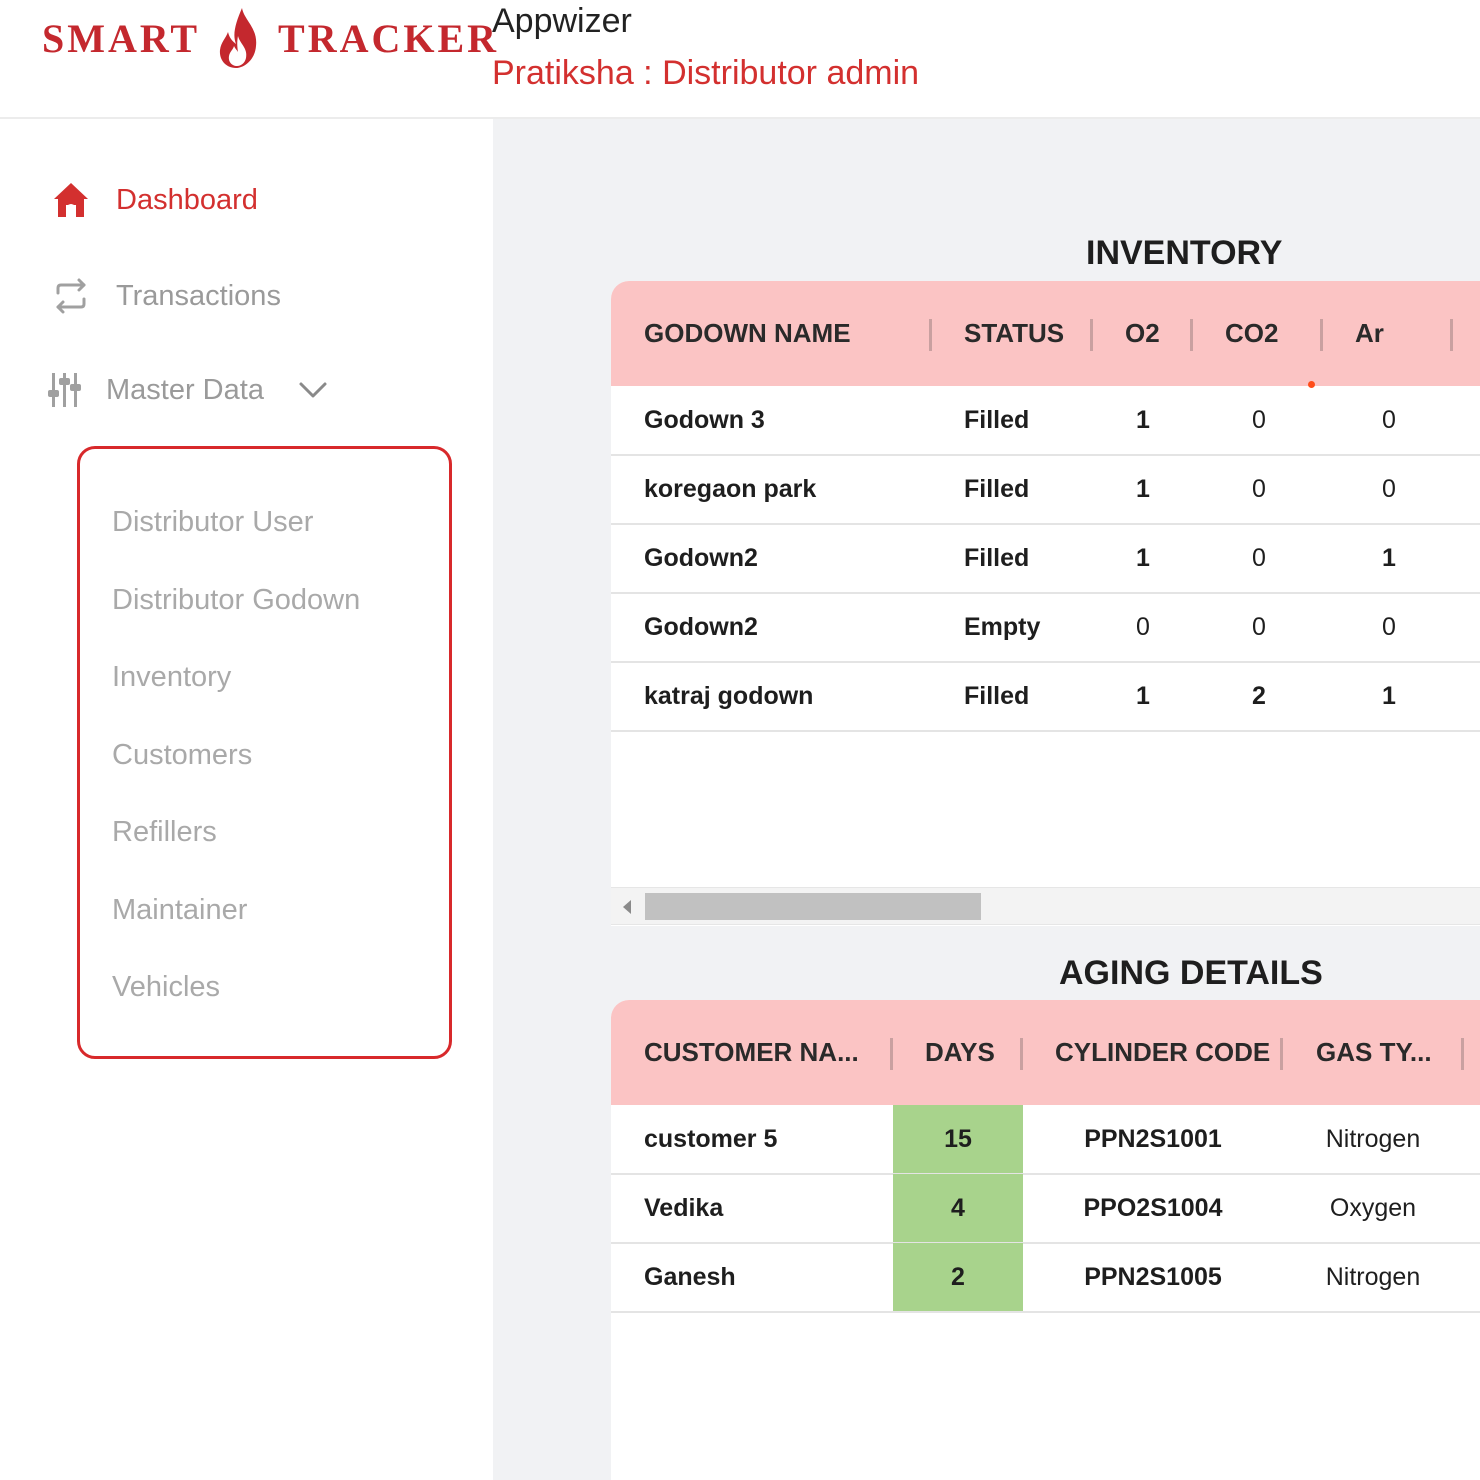  I want to click on cell-co2: 2, so click(1259, 695).